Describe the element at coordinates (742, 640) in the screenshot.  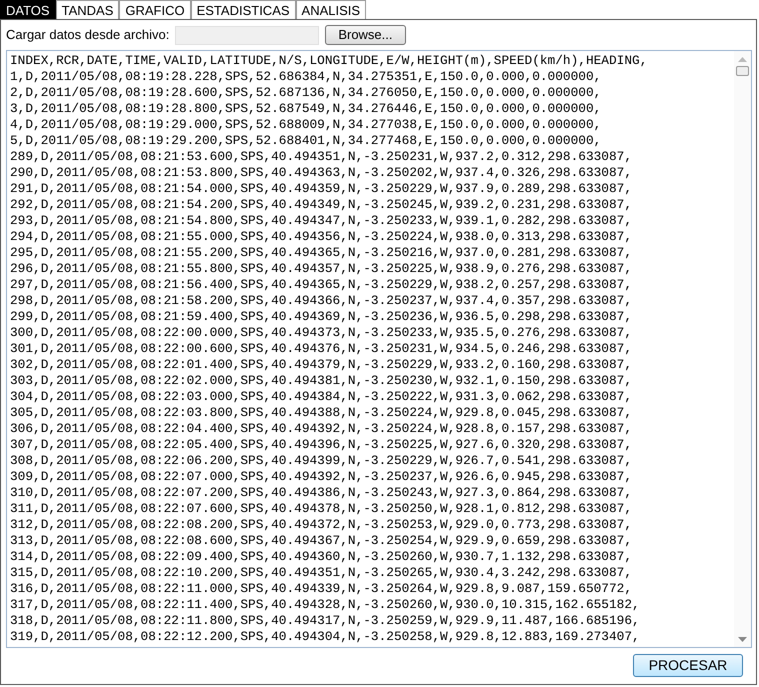
I see `scroll-down-icon` at that location.